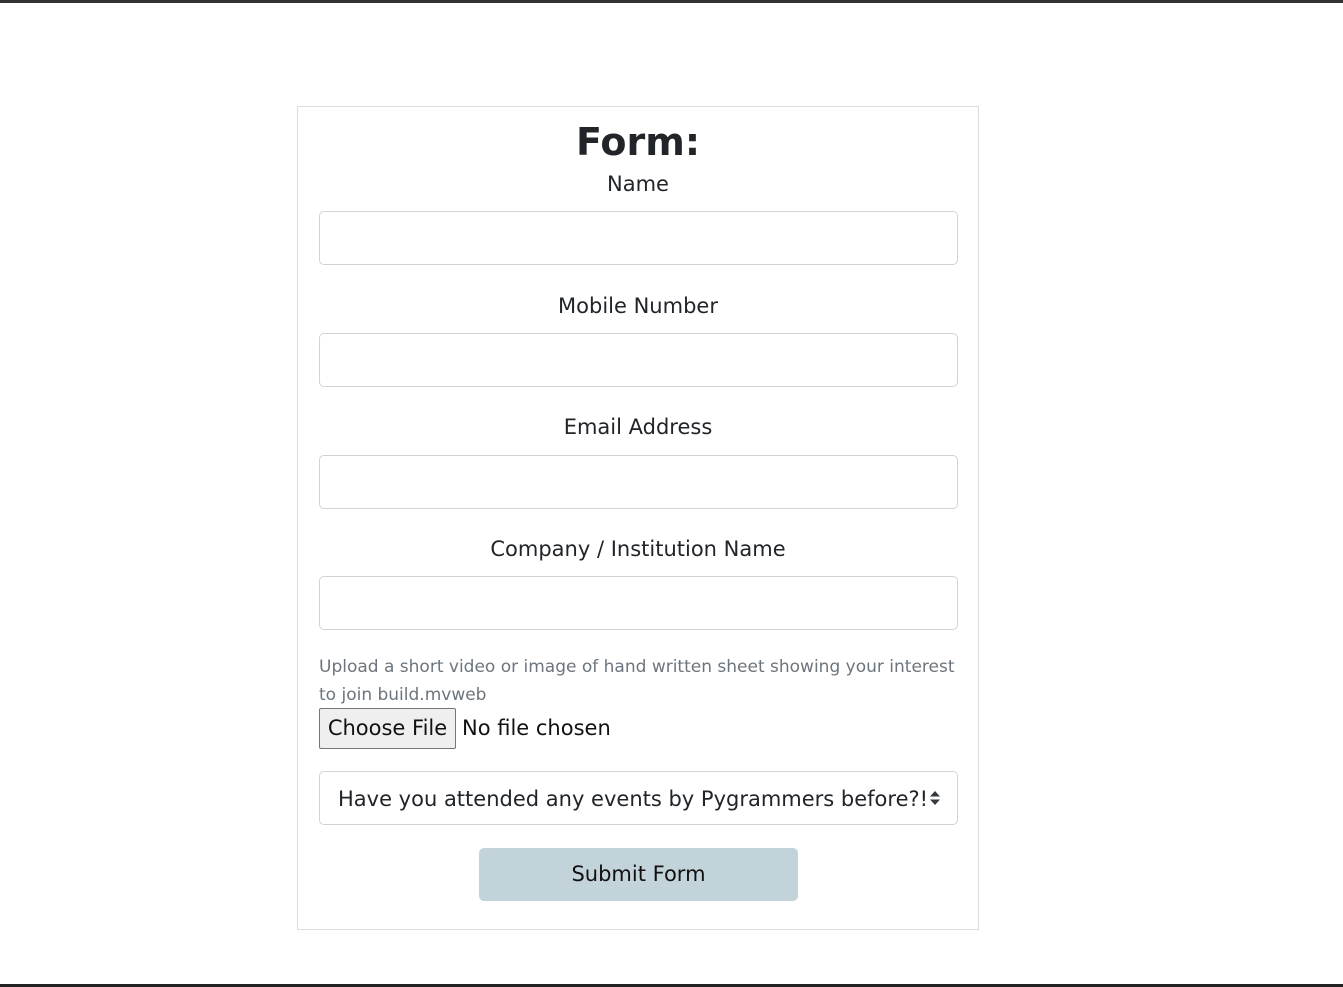  Describe the element at coordinates (638, 360) in the screenshot. I see `mobile-number-input` at that location.